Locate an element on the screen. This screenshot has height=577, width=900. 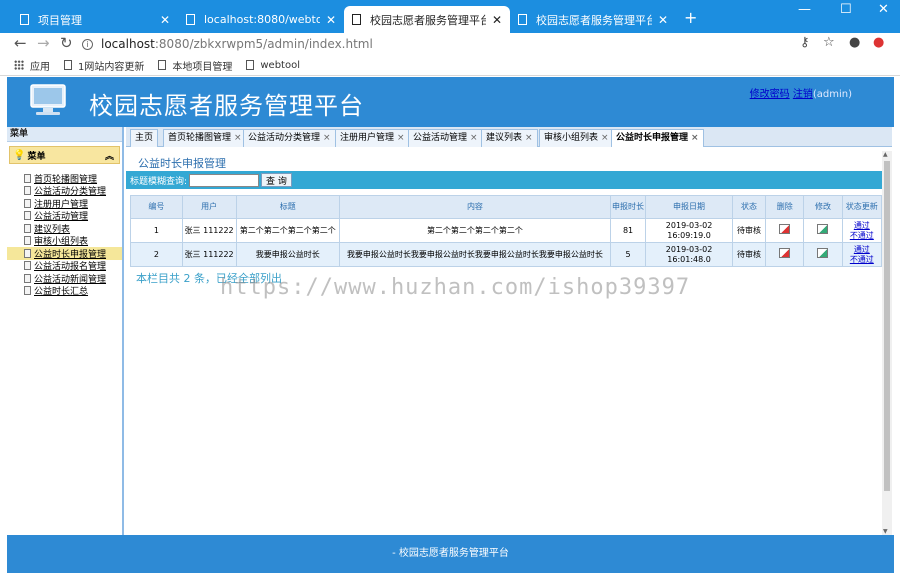
sidebar-item-hours-summary: 公益时长汇总 is located at coordinates (64, 291).